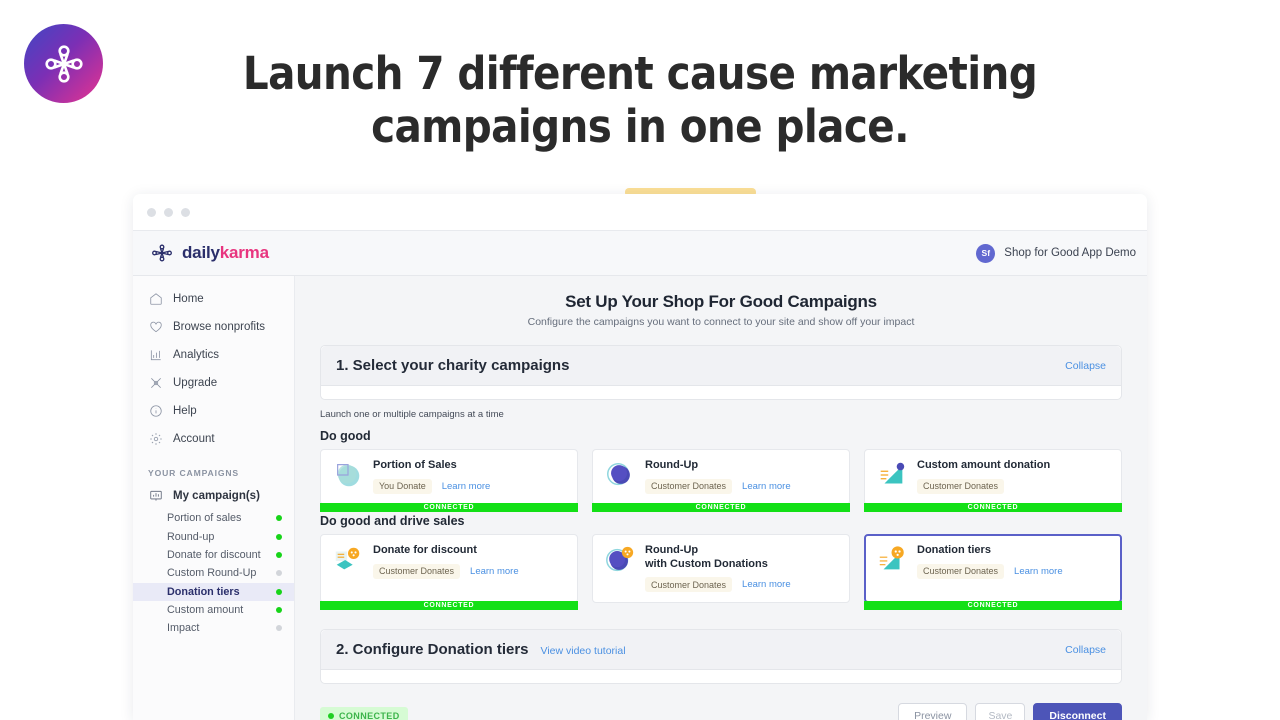 Image resolution: width=1280 pixels, height=720 pixels. What do you see at coordinates (331, 716) in the screenshot?
I see `status-dot-icon` at bounding box center [331, 716].